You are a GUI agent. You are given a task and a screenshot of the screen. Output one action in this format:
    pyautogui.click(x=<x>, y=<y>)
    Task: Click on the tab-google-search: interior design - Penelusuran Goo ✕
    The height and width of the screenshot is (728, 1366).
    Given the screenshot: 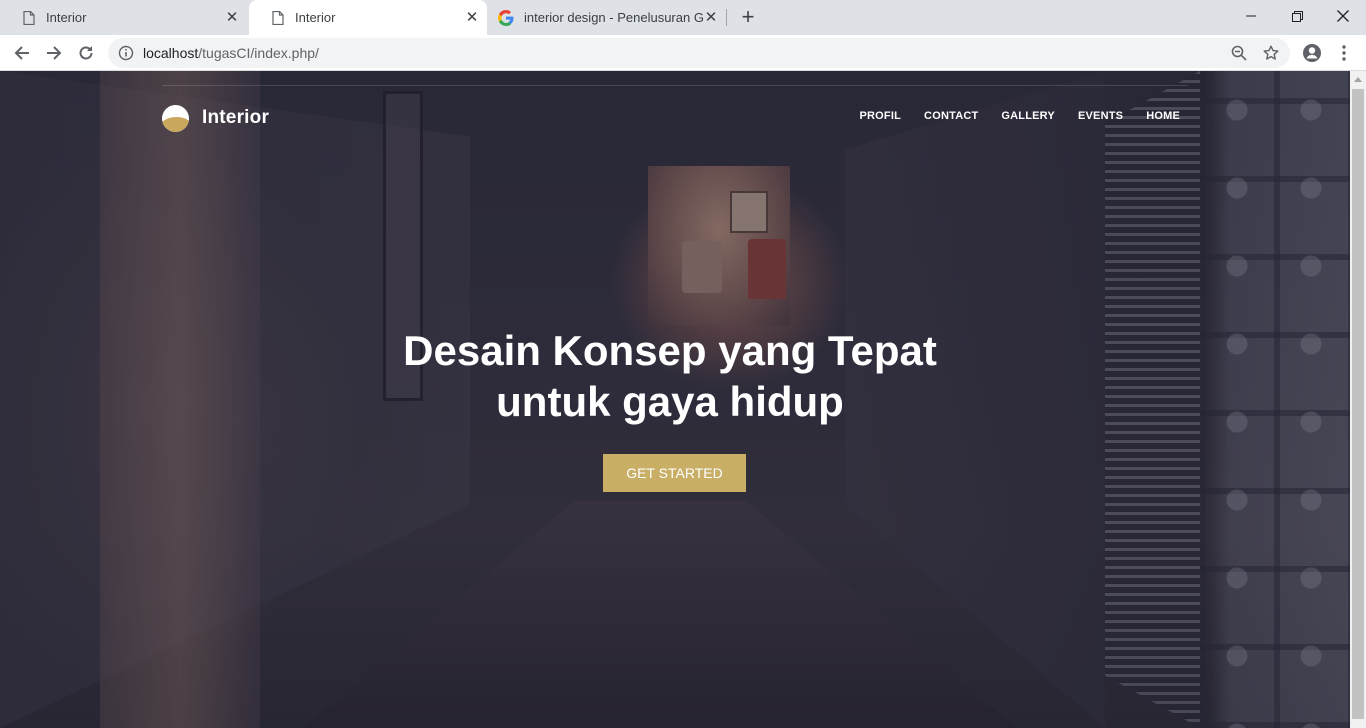 What is the action you would take?
    pyautogui.click(x=607, y=17)
    